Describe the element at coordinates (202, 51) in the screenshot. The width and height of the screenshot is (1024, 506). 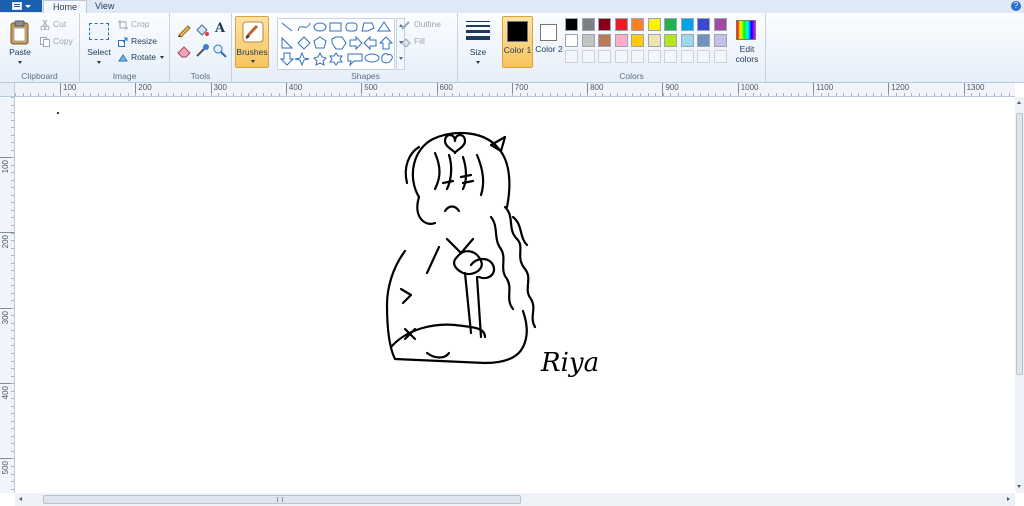
I see `color-picker-icon` at that location.